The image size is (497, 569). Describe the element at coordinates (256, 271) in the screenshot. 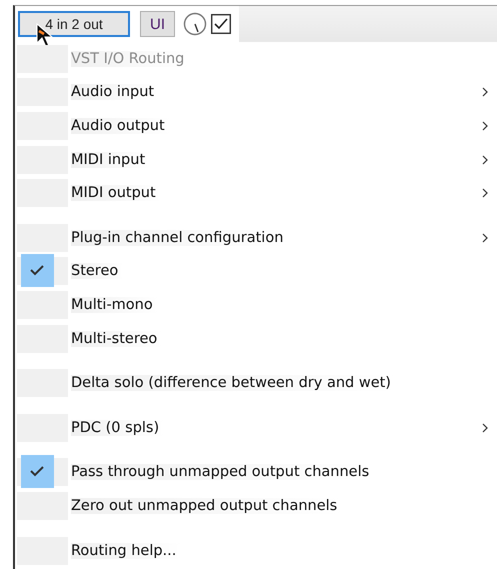

I see `menu-item: Stereo` at that location.